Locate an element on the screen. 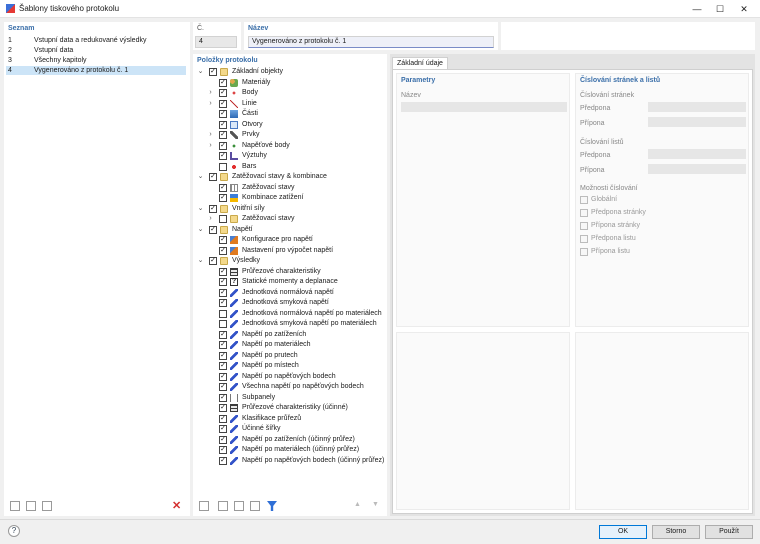  list-item: 1 Vstupní data a redukované výsledky is located at coordinates (96, 40).